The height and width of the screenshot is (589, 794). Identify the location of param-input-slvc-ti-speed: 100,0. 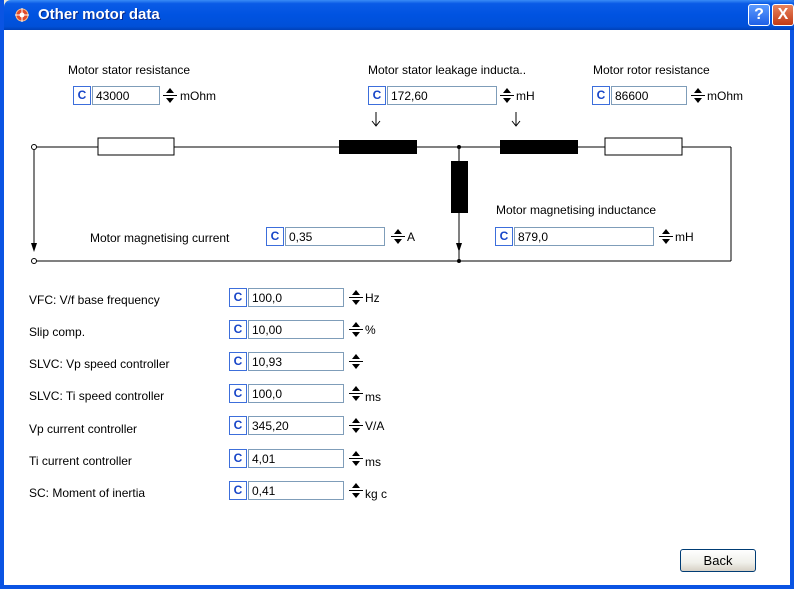
(296, 393).